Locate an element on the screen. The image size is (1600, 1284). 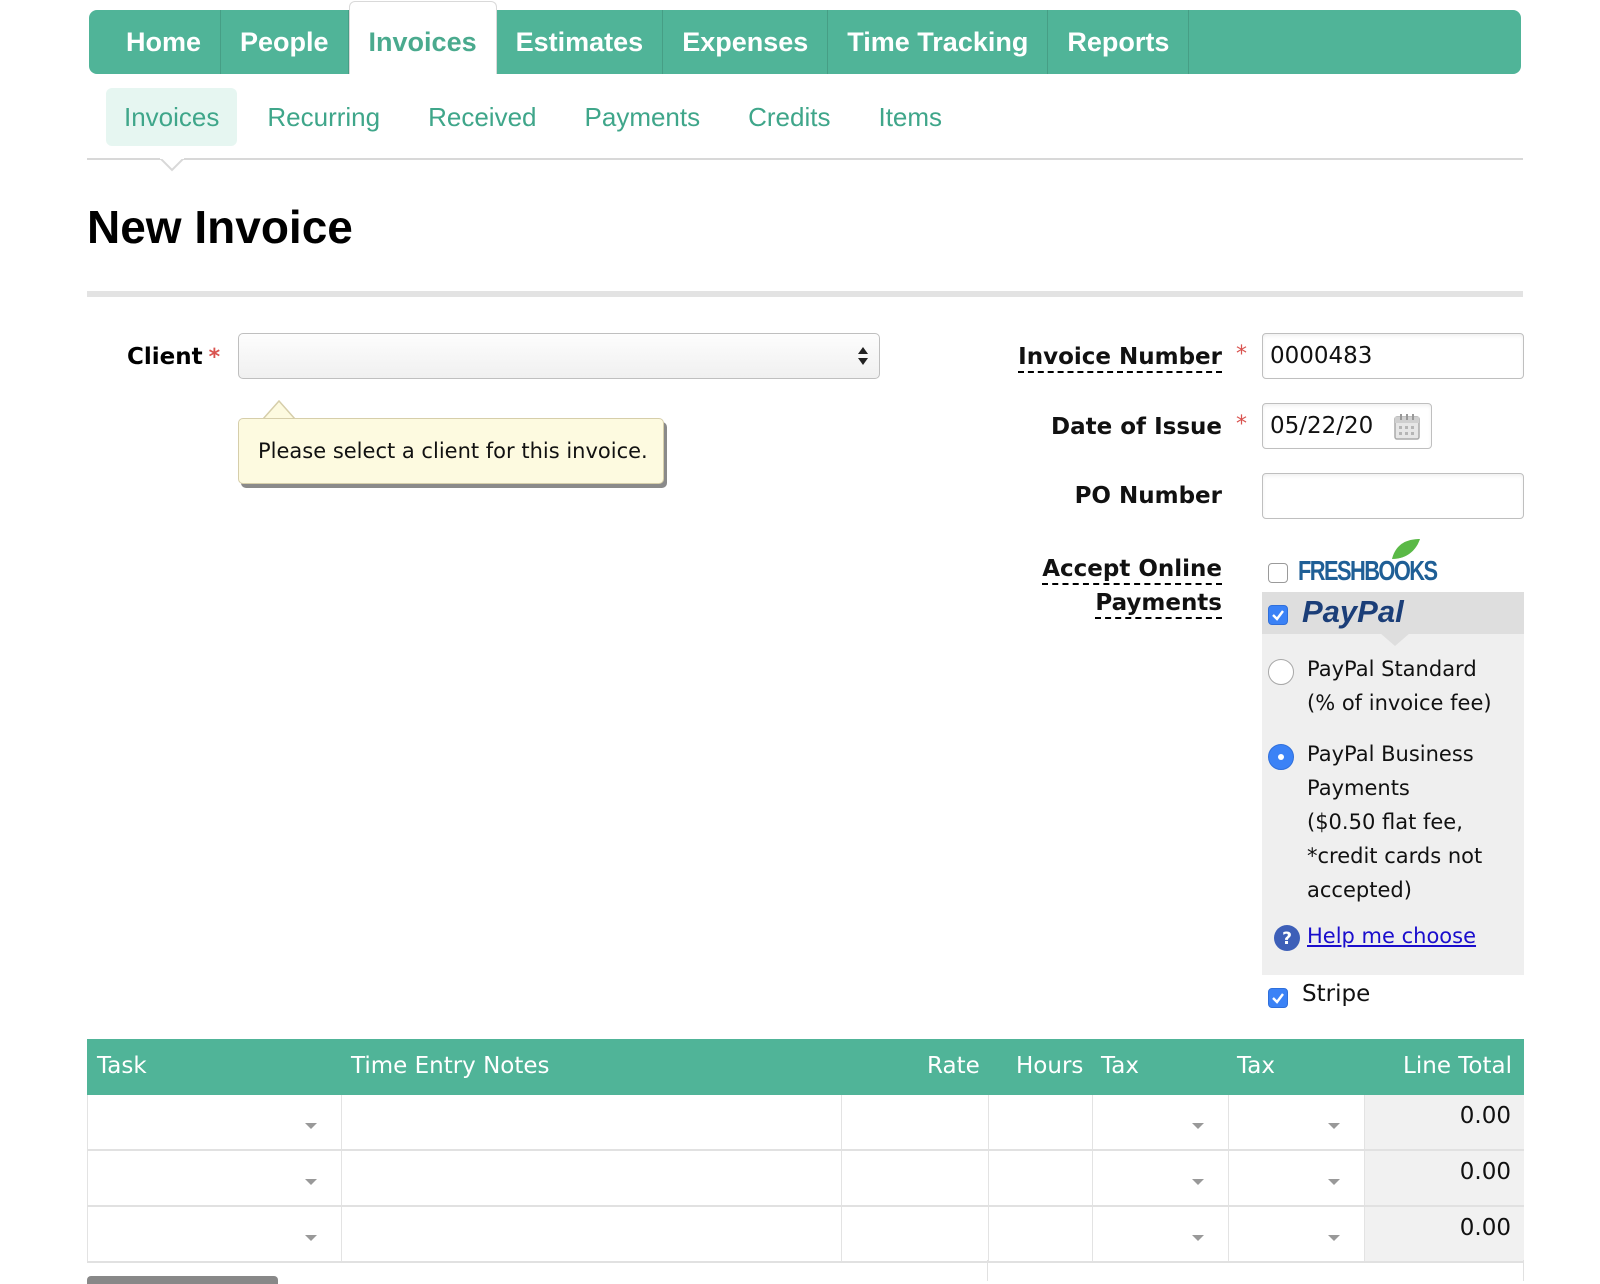
tab-reports: Reports is located at coordinates (1119, 42).